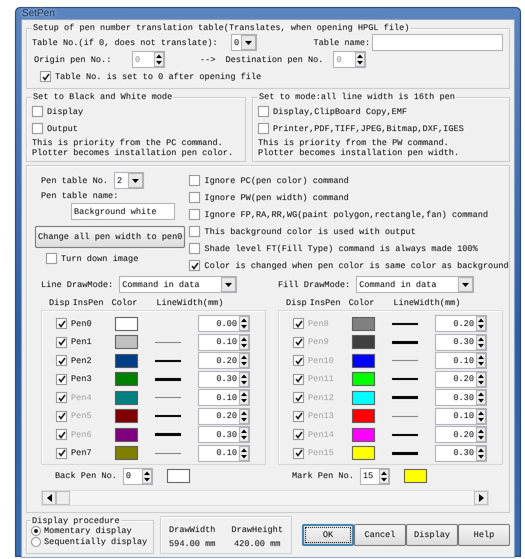 Image resolution: width=525 pixels, height=559 pixels. Describe the element at coordinates (357, 97) in the screenshot. I see `group-title: Set to mode:all line width is 16th pen` at that location.